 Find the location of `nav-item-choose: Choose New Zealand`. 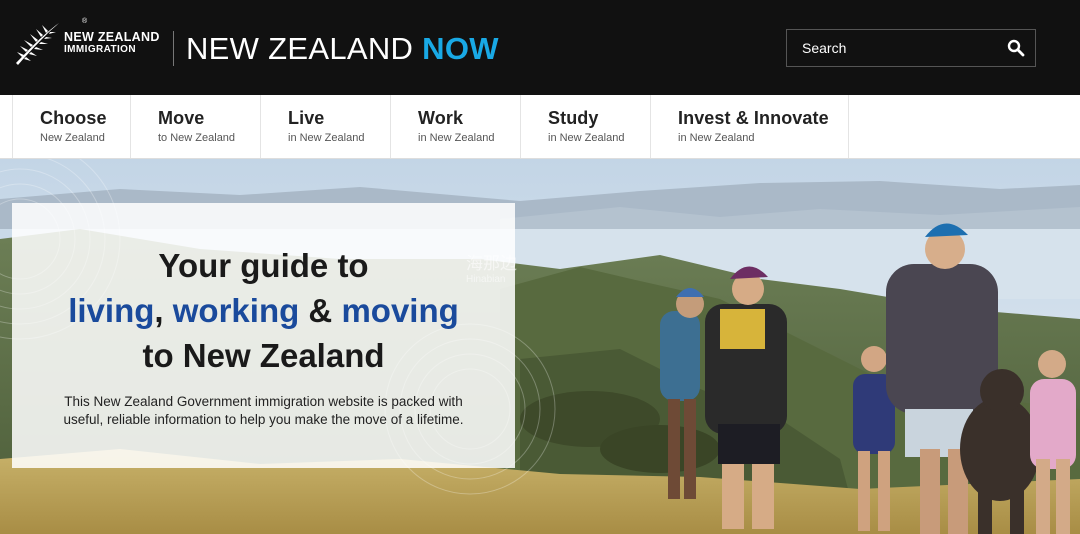

nav-item-choose: Choose New Zealand is located at coordinates (71, 126).